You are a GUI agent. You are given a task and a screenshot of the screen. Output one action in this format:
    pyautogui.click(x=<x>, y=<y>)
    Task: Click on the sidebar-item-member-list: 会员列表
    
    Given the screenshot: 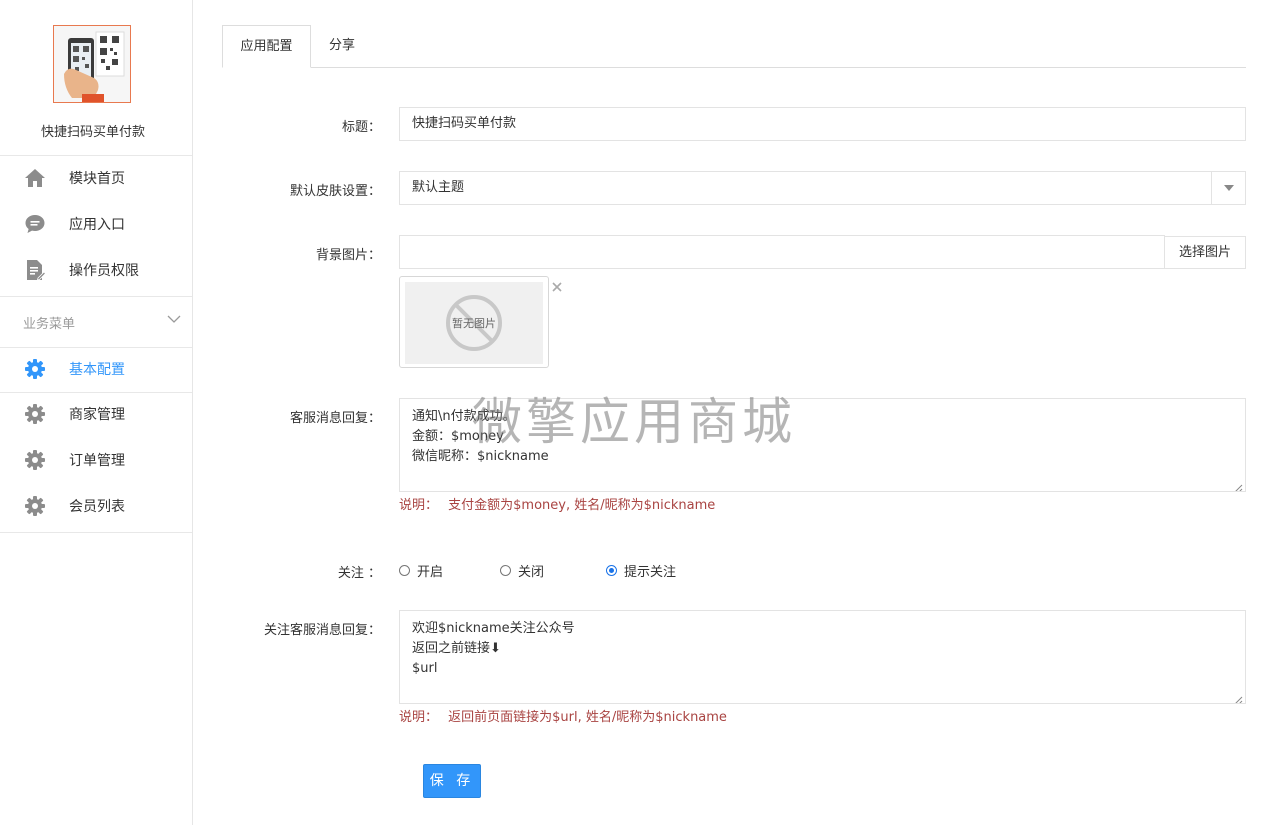 What is the action you would take?
    pyautogui.click(x=96, y=506)
    